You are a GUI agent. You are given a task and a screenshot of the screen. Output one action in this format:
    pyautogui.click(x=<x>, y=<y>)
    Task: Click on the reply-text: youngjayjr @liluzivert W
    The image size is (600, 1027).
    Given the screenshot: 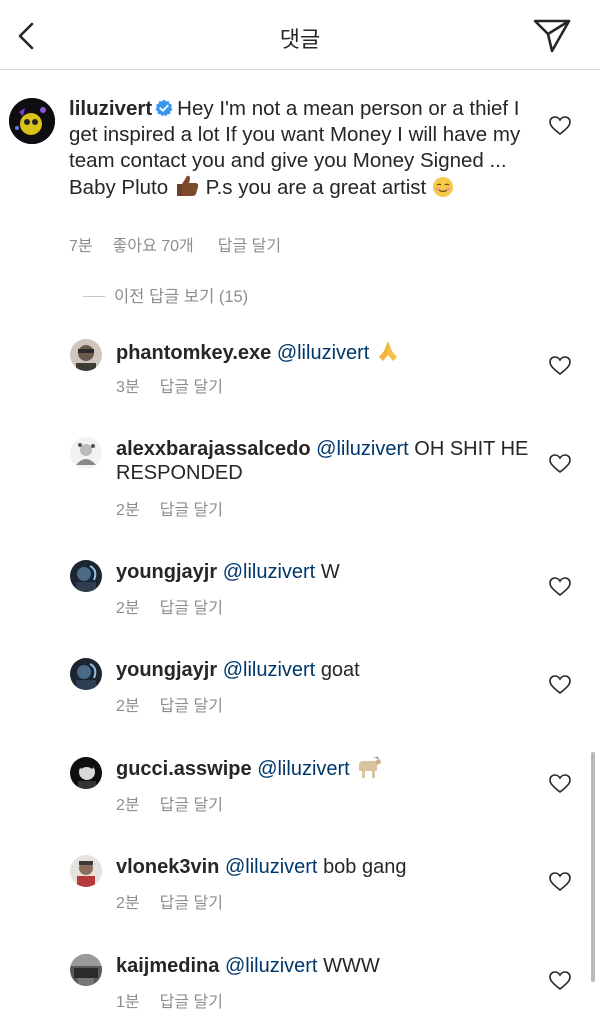 What is the action you would take?
    pyautogui.click(x=326, y=572)
    